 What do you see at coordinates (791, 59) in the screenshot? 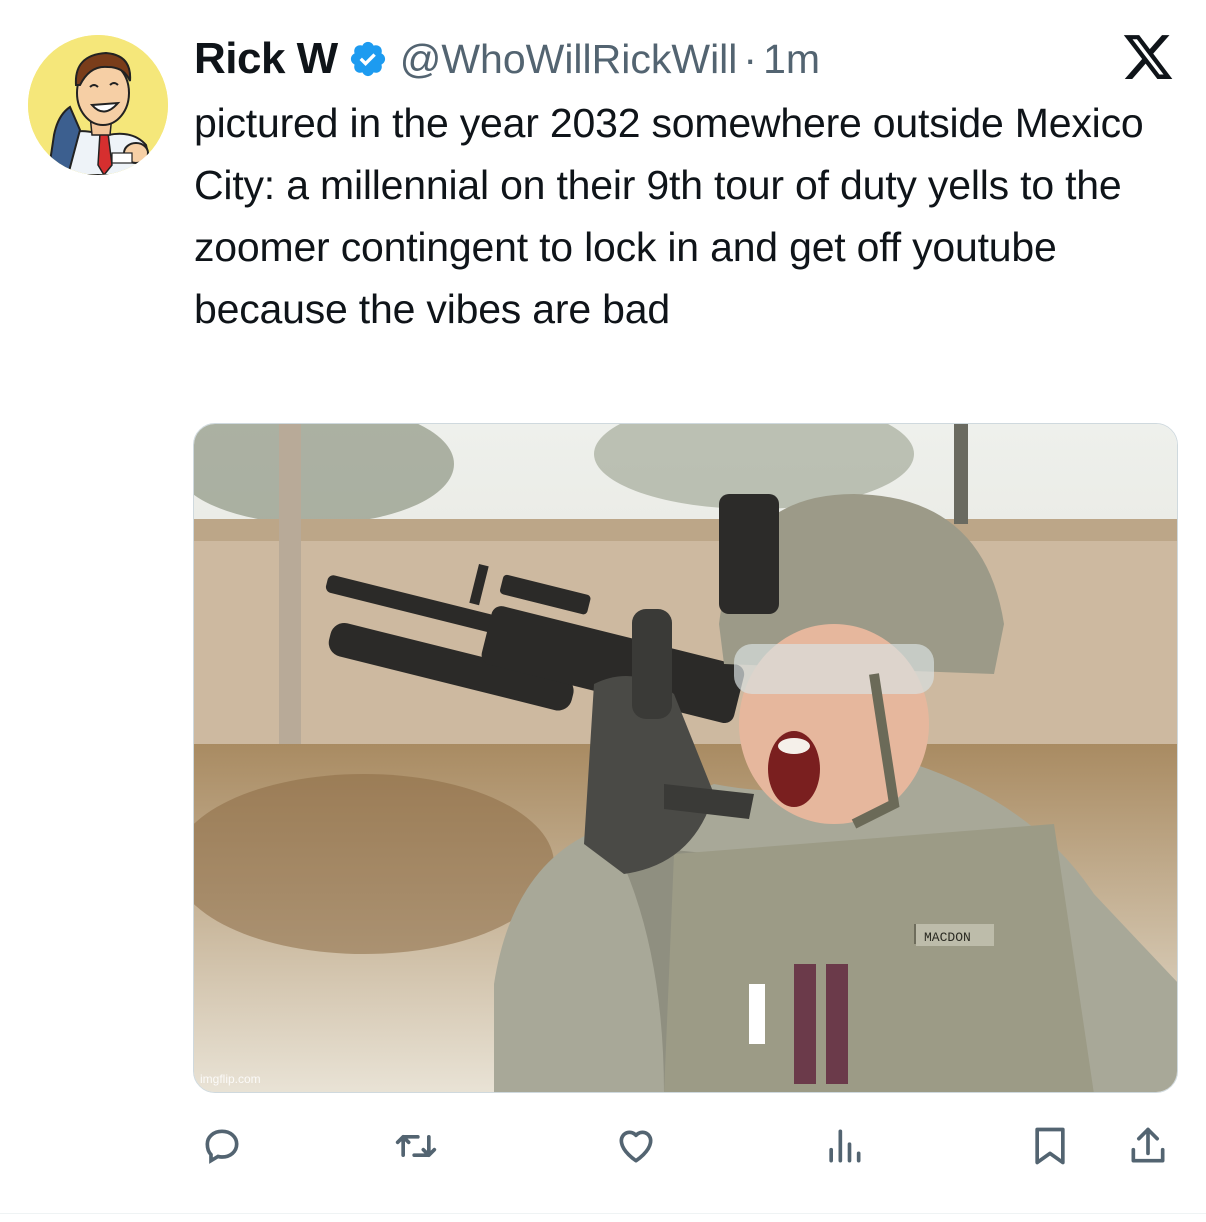
I see `tweet-timestamp: 1m` at bounding box center [791, 59].